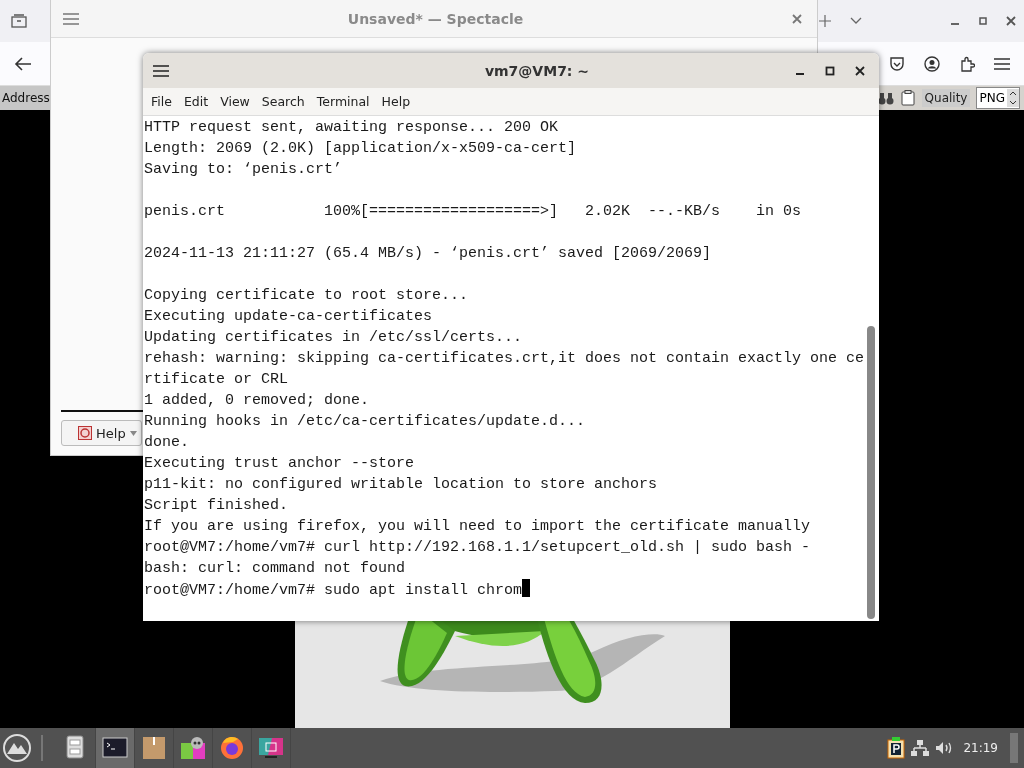  Describe the element at coordinates (504, 359) in the screenshot. I see `terminal-line: rehash: warning: skipping ca-certificates.crt,it does not contain exactly one ce` at that location.